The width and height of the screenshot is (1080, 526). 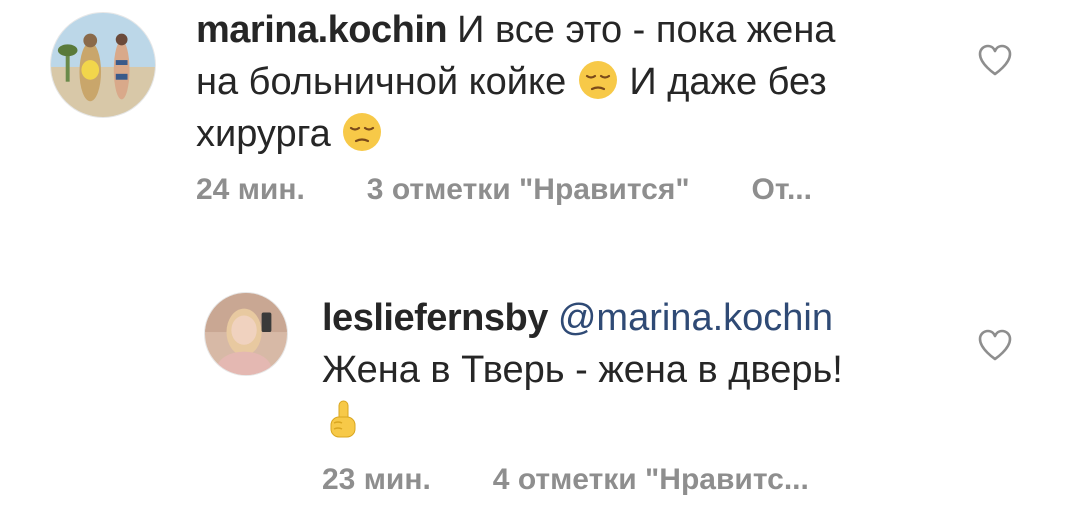 I want to click on comment-line: lesliefernsby @marina.kochin, so click(x=582, y=318).